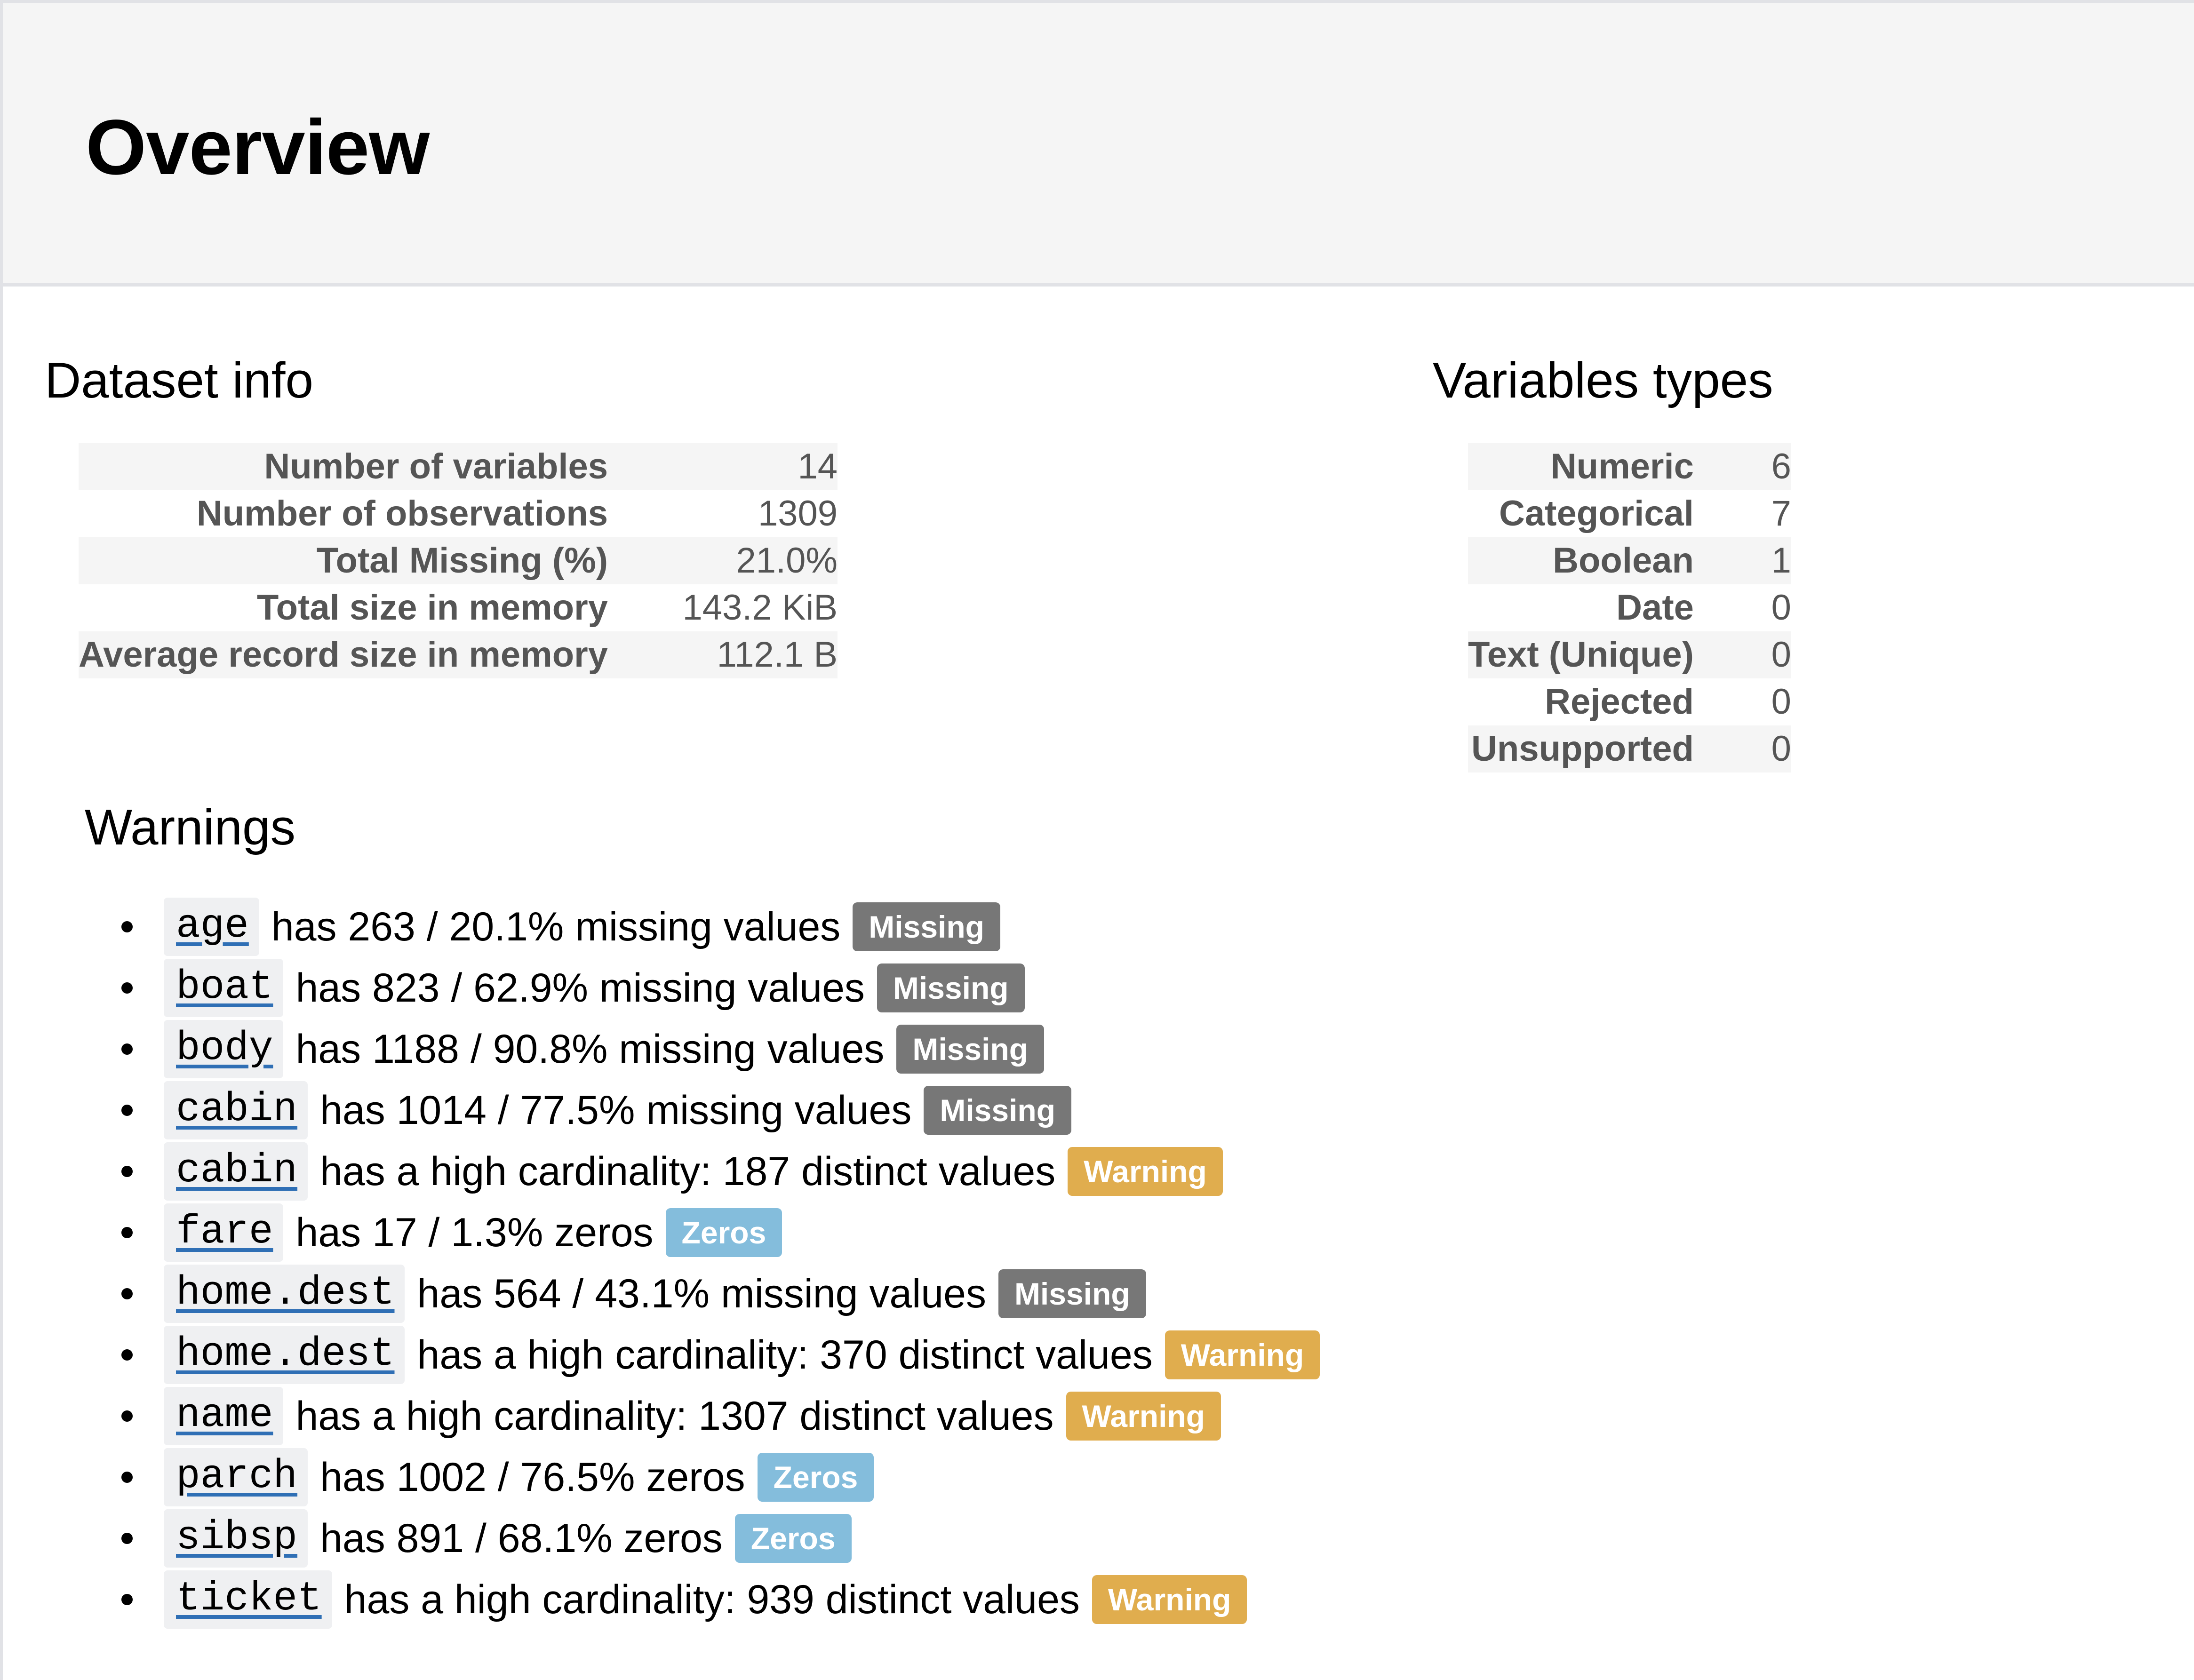 Image resolution: width=2194 pixels, height=1680 pixels. Describe the element at coordinates (580, 988) in the screenshot. I see `warning-message: has 823 / 62.9% missing values` at that location.